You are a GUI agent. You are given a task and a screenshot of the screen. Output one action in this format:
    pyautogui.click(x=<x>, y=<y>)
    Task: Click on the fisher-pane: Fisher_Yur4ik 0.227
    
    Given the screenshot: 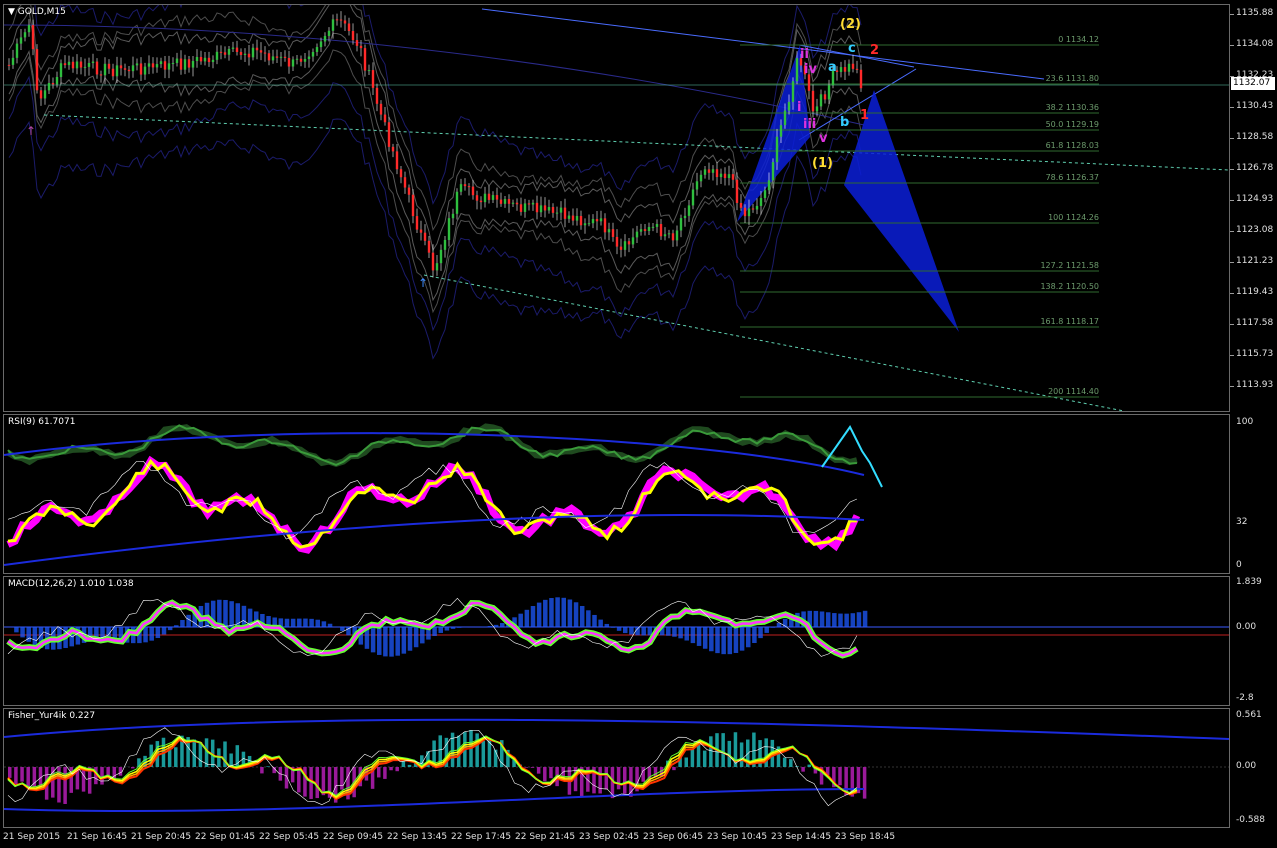 What is the action you would take?
    pyautogui.click(x=616, y=768)
    